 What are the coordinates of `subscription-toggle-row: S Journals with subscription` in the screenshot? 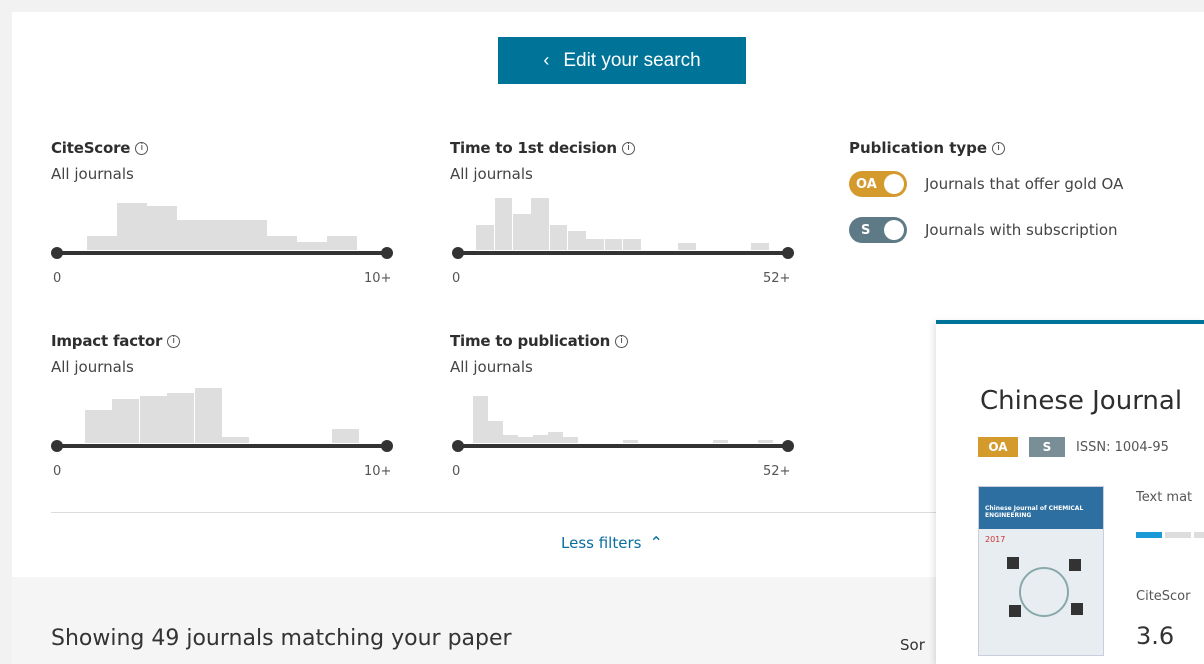 It's located at (986, 230).